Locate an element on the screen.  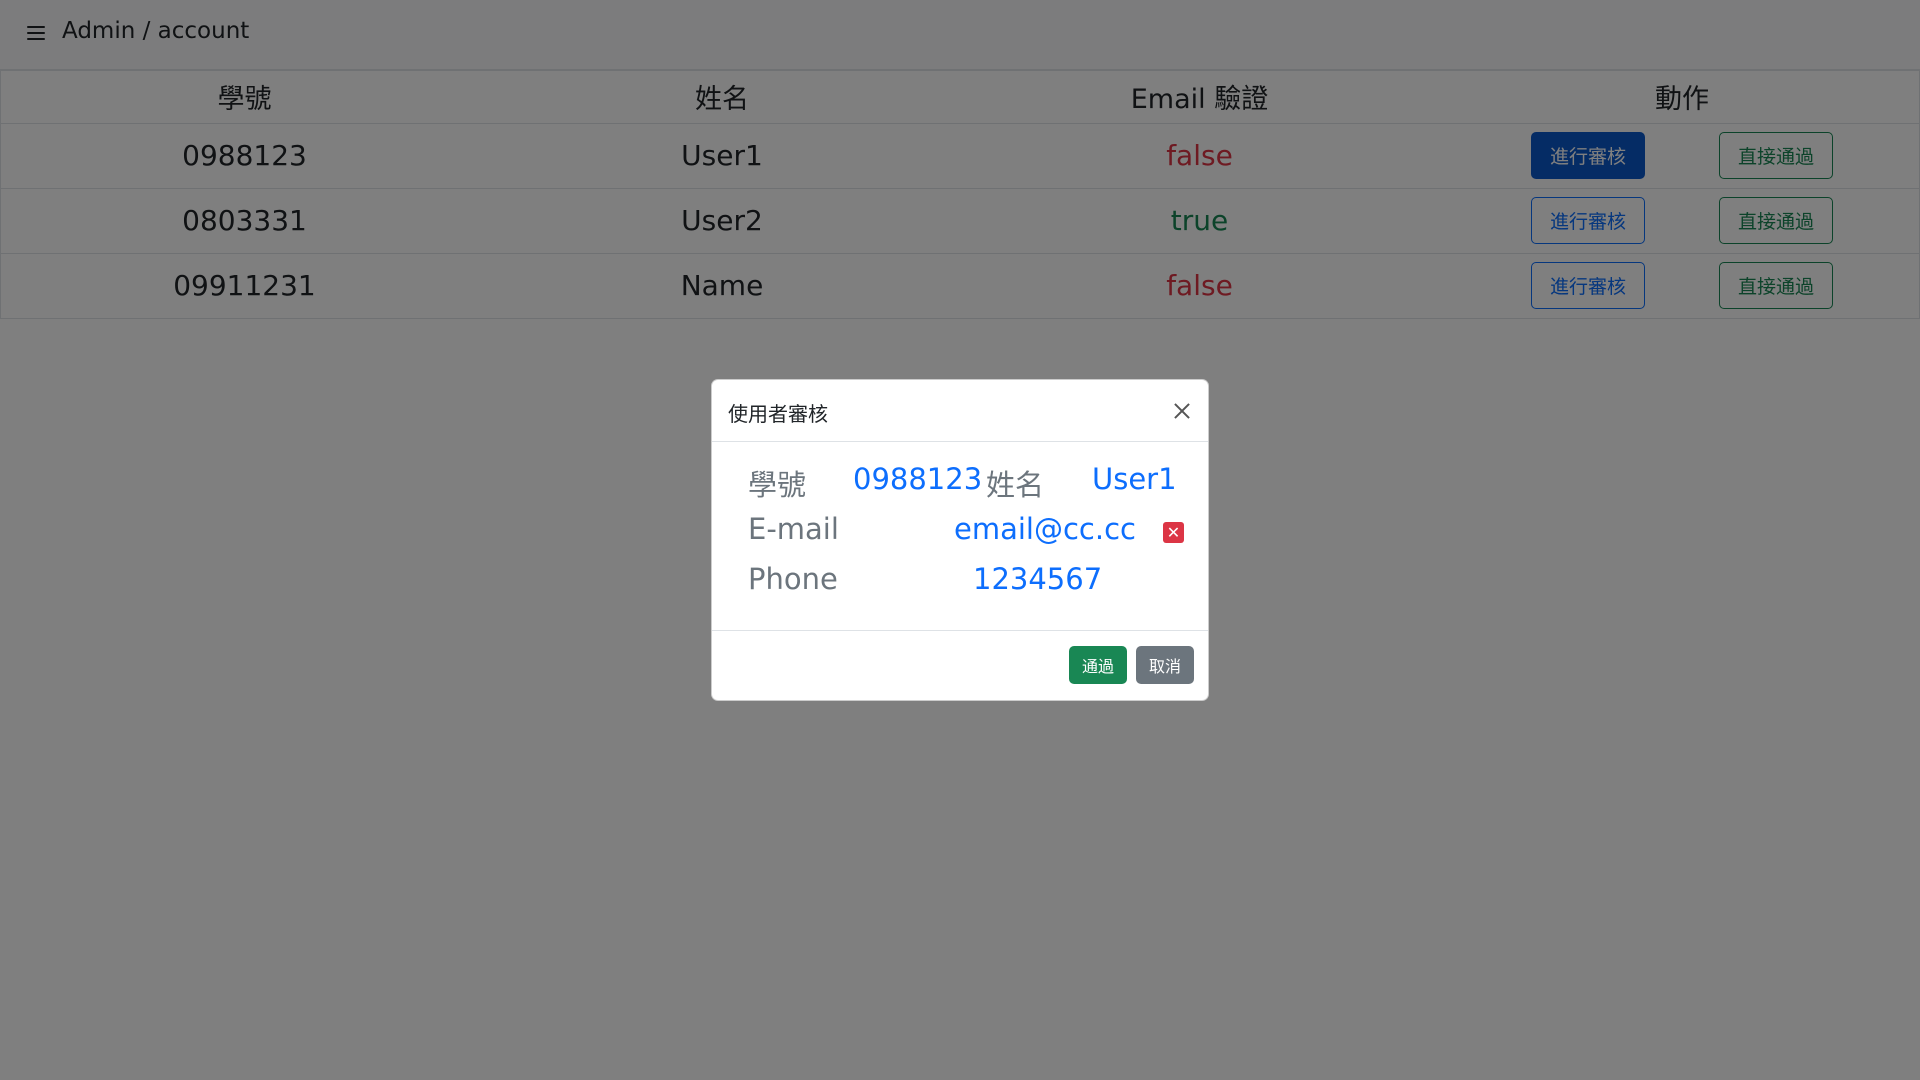
student-id-label: 學號 is located at coordinates (777, 485).